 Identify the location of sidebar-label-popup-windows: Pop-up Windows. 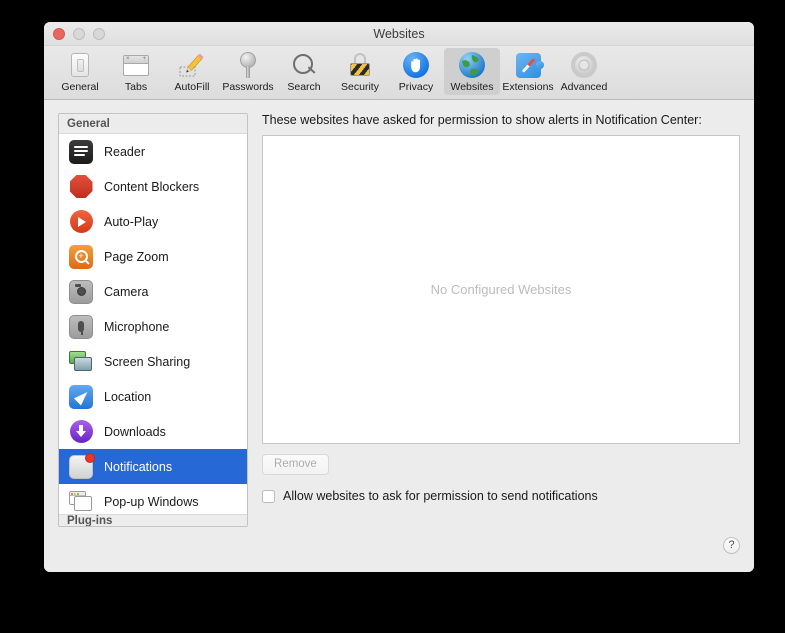
(151, 501).